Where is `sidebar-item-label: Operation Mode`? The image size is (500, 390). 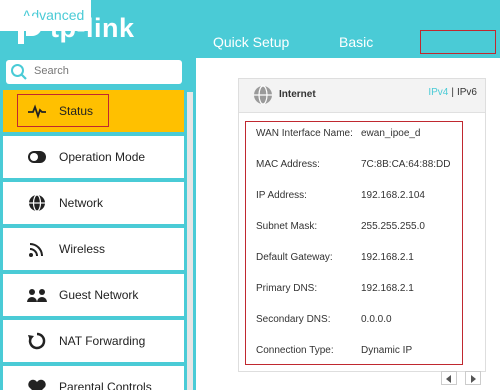 sidebar-item-label: Operation Mode is located at coordinates (102, 157).